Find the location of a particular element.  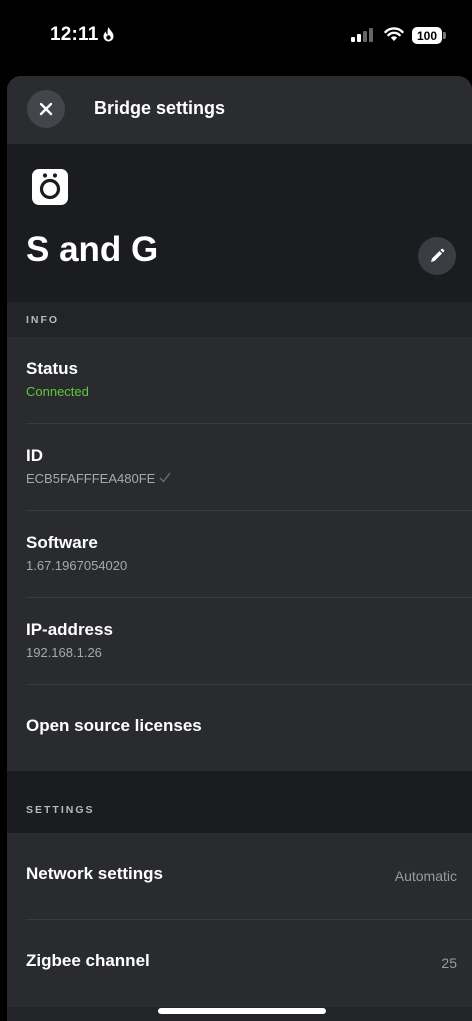

list-item-software: Software 1.67.1967054020 is located at coordinates (249, 554).